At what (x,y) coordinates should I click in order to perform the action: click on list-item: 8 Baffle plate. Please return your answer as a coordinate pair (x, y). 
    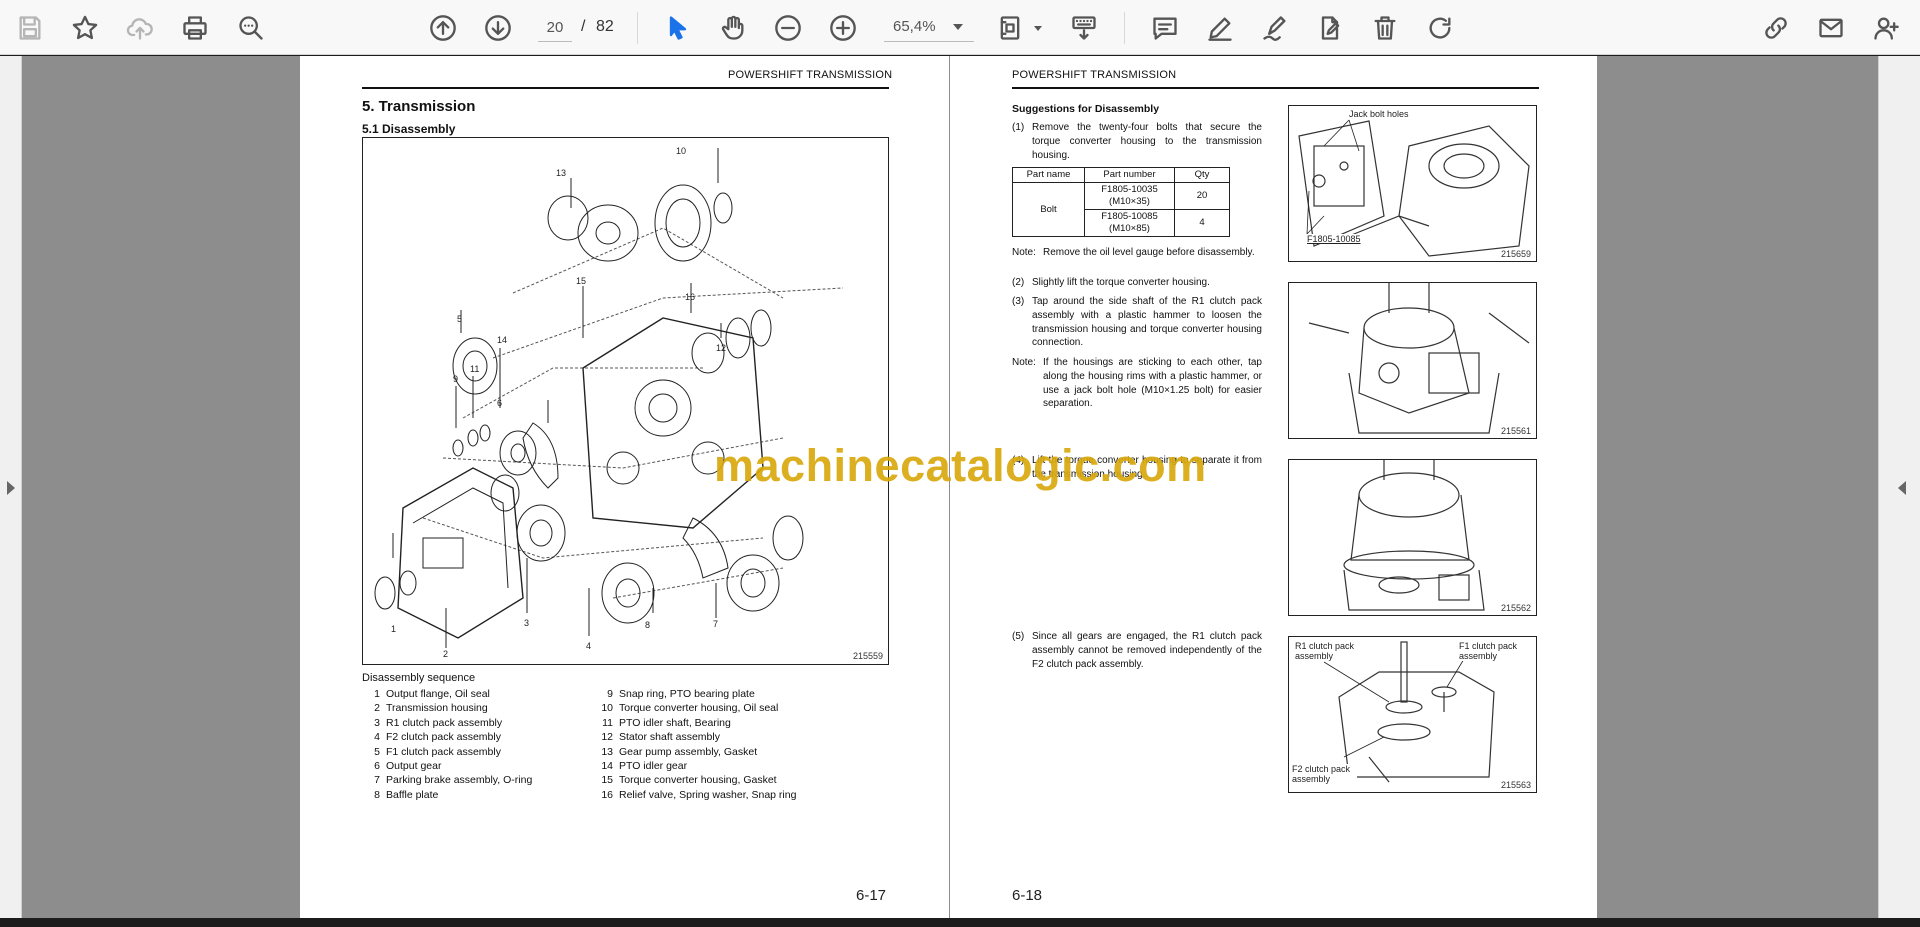
    Looking at the image, I should click on (406, 794).